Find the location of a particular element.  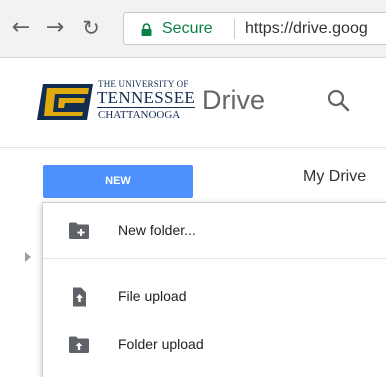

secure-label: Secure is located at coordinates (187, 28).